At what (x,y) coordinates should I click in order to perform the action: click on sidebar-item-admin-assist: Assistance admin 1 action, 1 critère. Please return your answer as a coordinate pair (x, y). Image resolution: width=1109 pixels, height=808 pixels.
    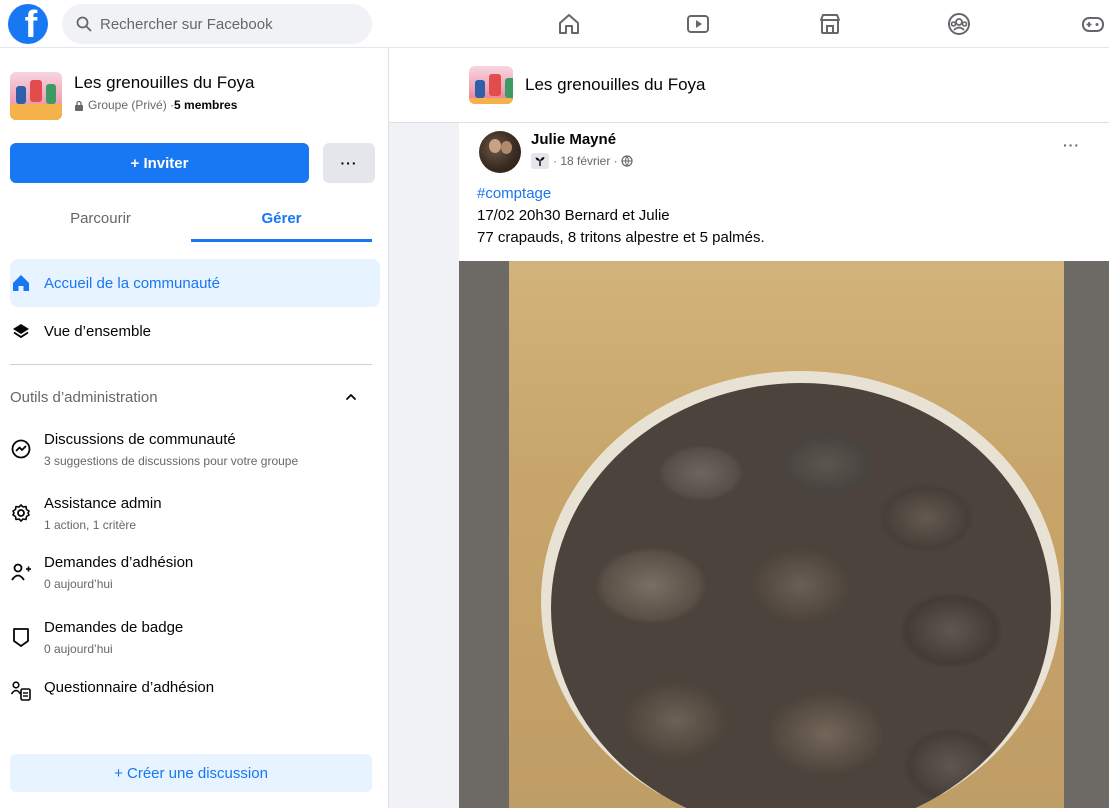
    Looking at the image, I should click on (195, 513).